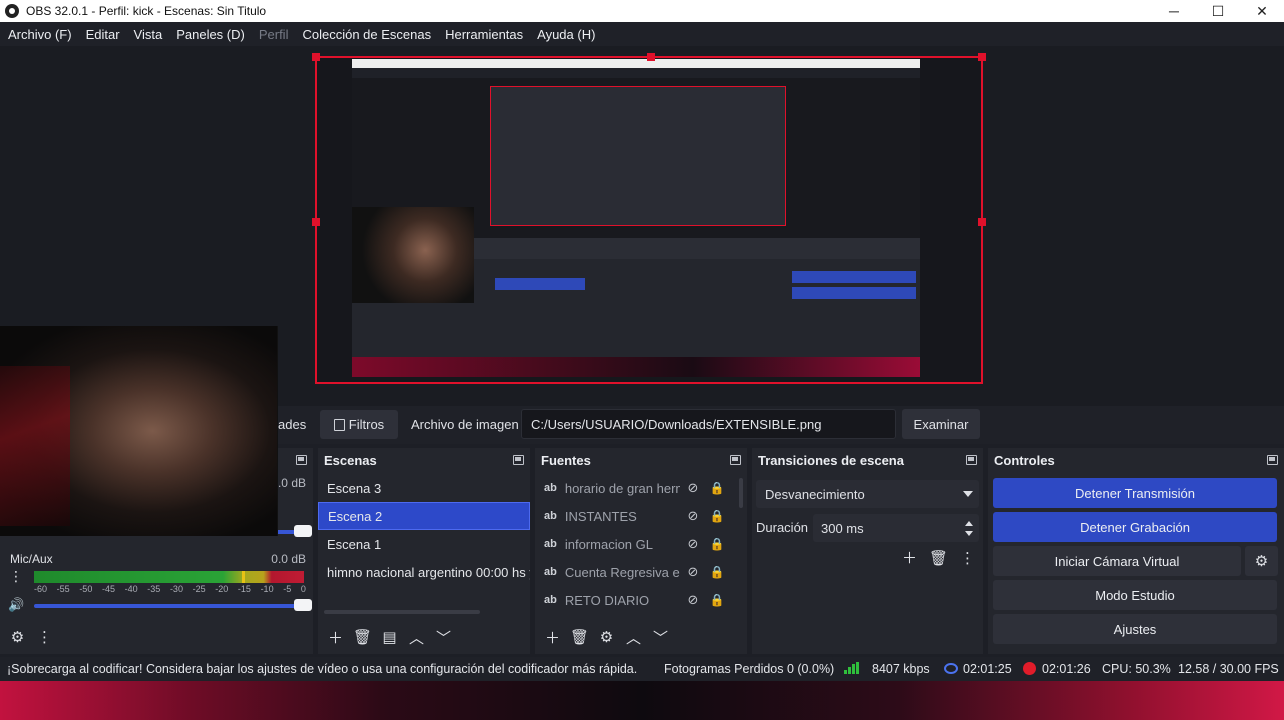 The width and height of the screenshot is (1284, 720). What do you see at coordinates (550, 516) in the screenshot?
I see `text-source-icon: ab` at bounding box center [550, 516].